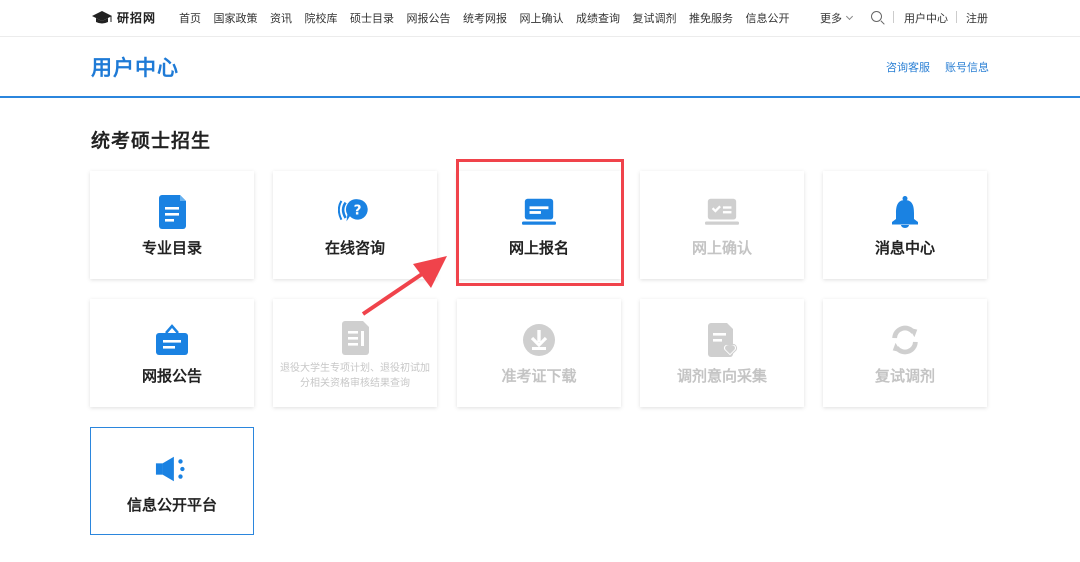 The height and width of the screenshot is (562, 1080). I want to click on card-message-center: 消息中心, so click(905, 225).